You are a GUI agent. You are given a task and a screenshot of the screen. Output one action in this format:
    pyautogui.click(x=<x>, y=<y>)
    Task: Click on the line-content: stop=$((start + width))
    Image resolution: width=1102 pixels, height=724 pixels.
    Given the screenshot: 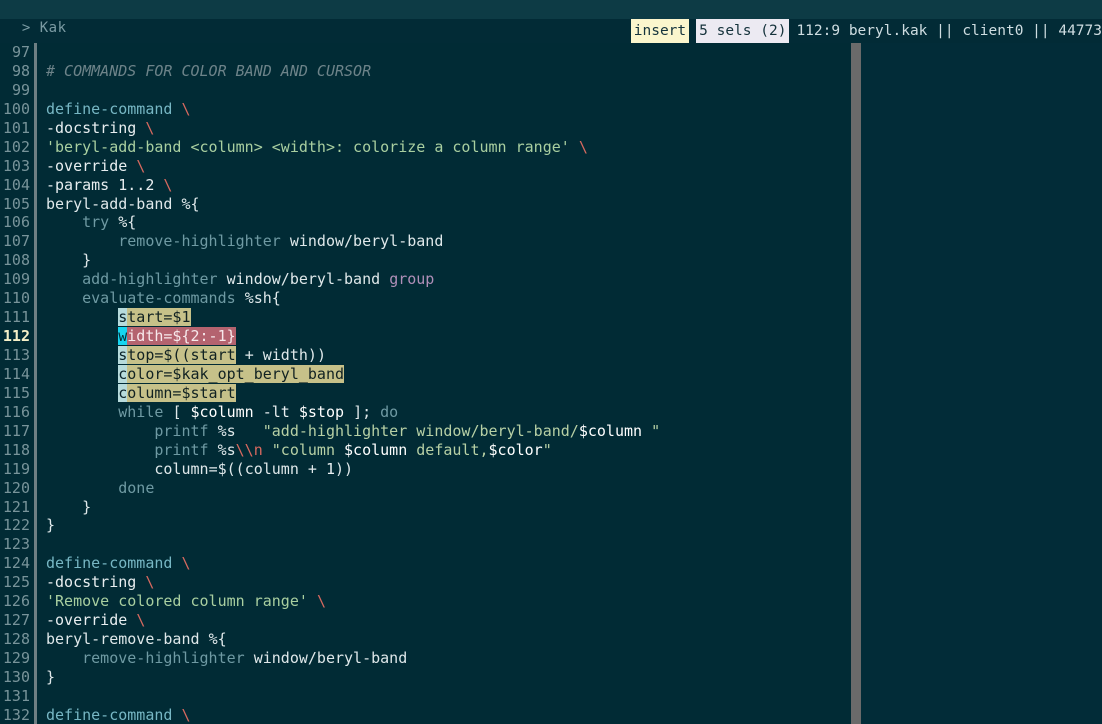 What is the action you would take?
    pyautogui.click(x=567, y=355)
    